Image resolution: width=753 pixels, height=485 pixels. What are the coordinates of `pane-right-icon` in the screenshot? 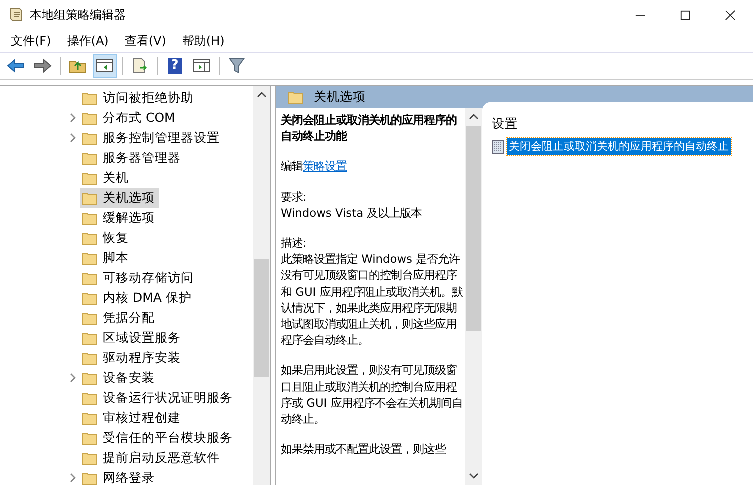 It's located at (202, 66).